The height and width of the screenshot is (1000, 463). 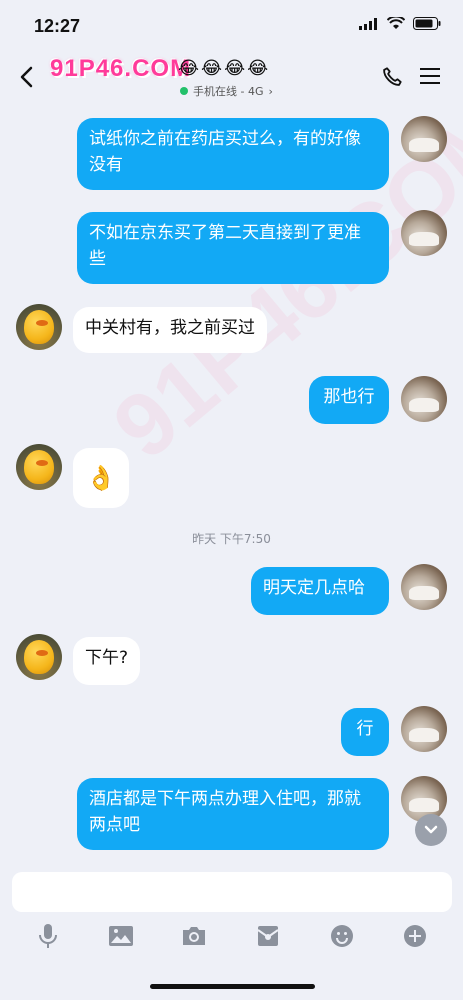 I want to click on message-bubble-received: 中关村有，我之前买过, so click(x=170, y=330).